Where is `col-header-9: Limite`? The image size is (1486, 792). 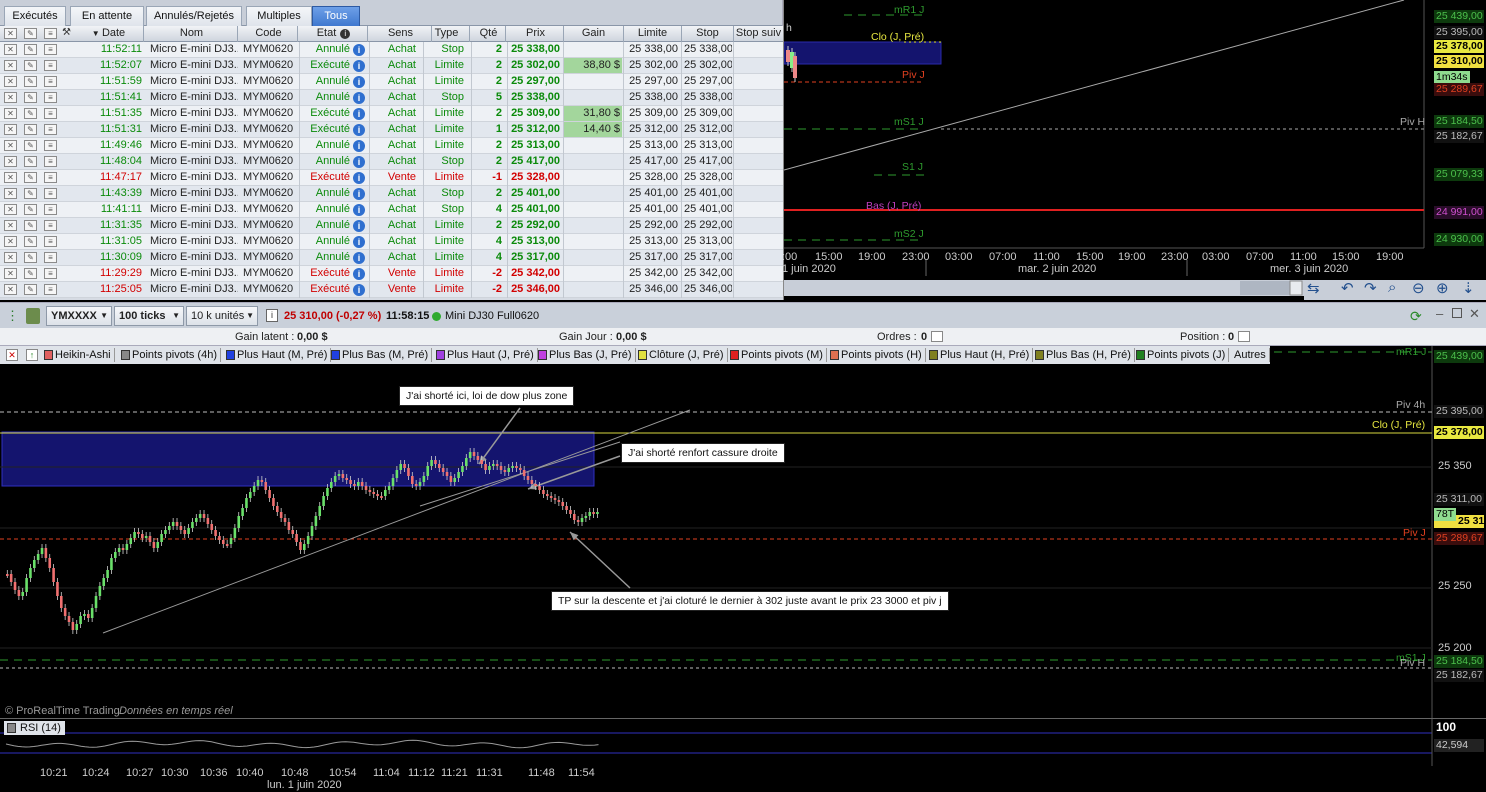 col-header-9: Limite is located at coordinates (653, 34).